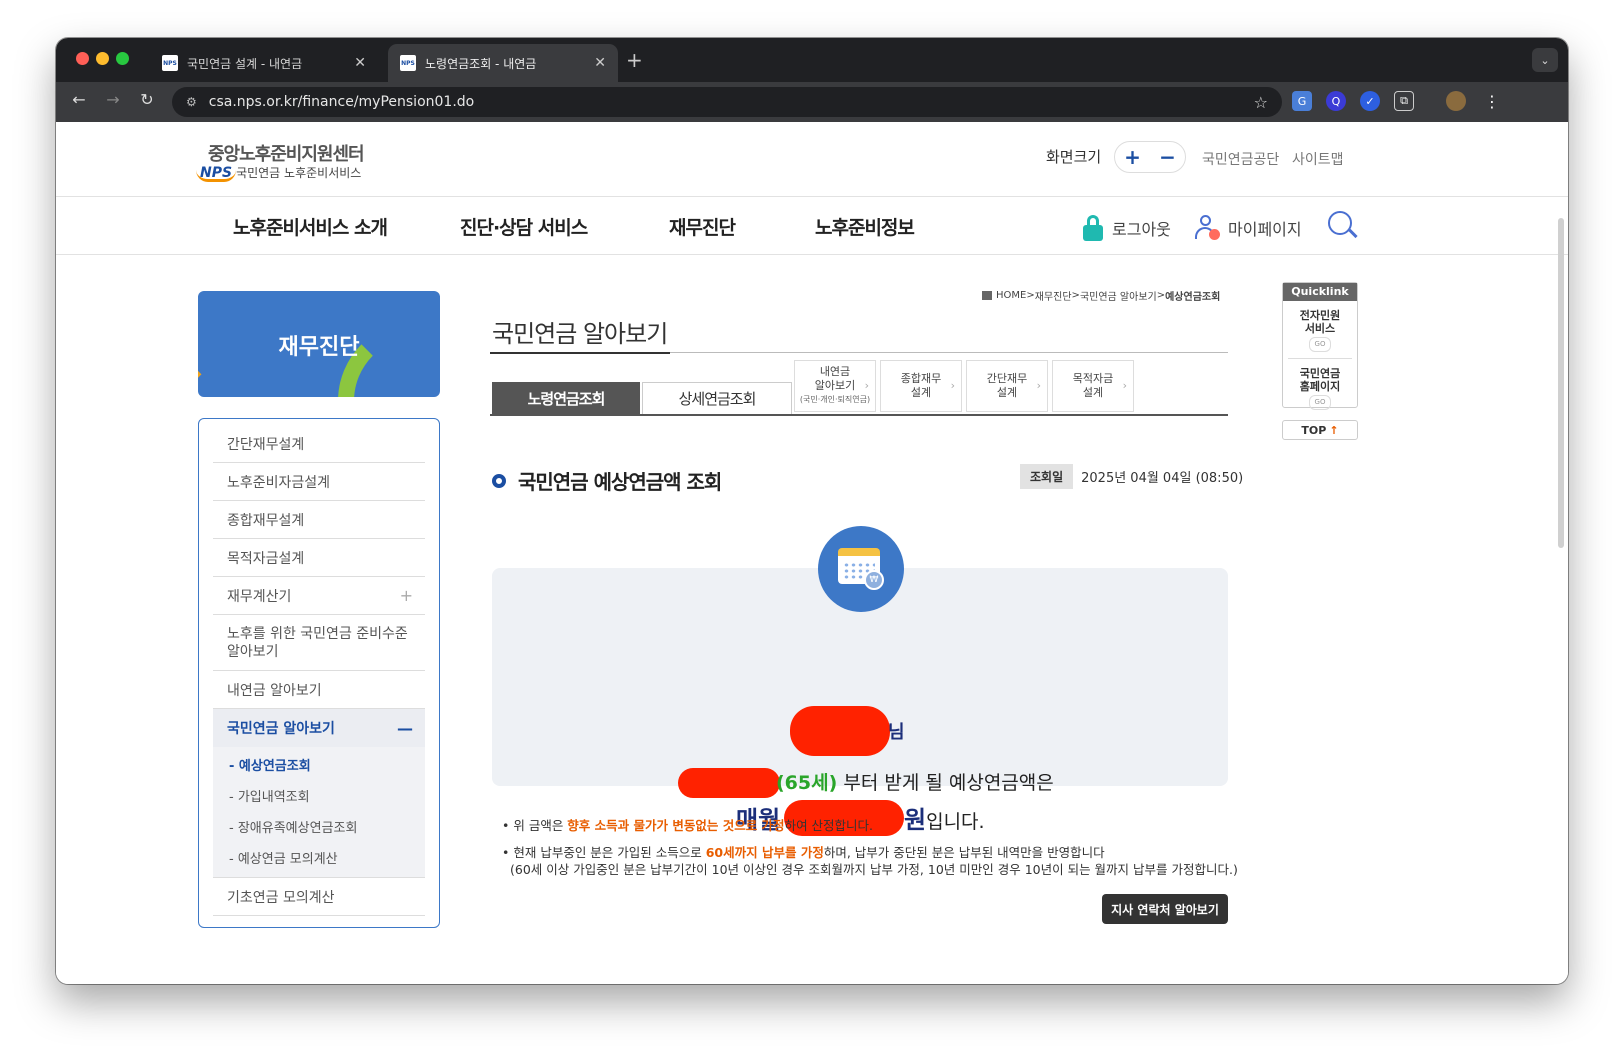 This screenshot has width=1624, height=1056. Describe the element at coordinates (122, 58) in the screenshot. I see `maximize-window-button` at that location.